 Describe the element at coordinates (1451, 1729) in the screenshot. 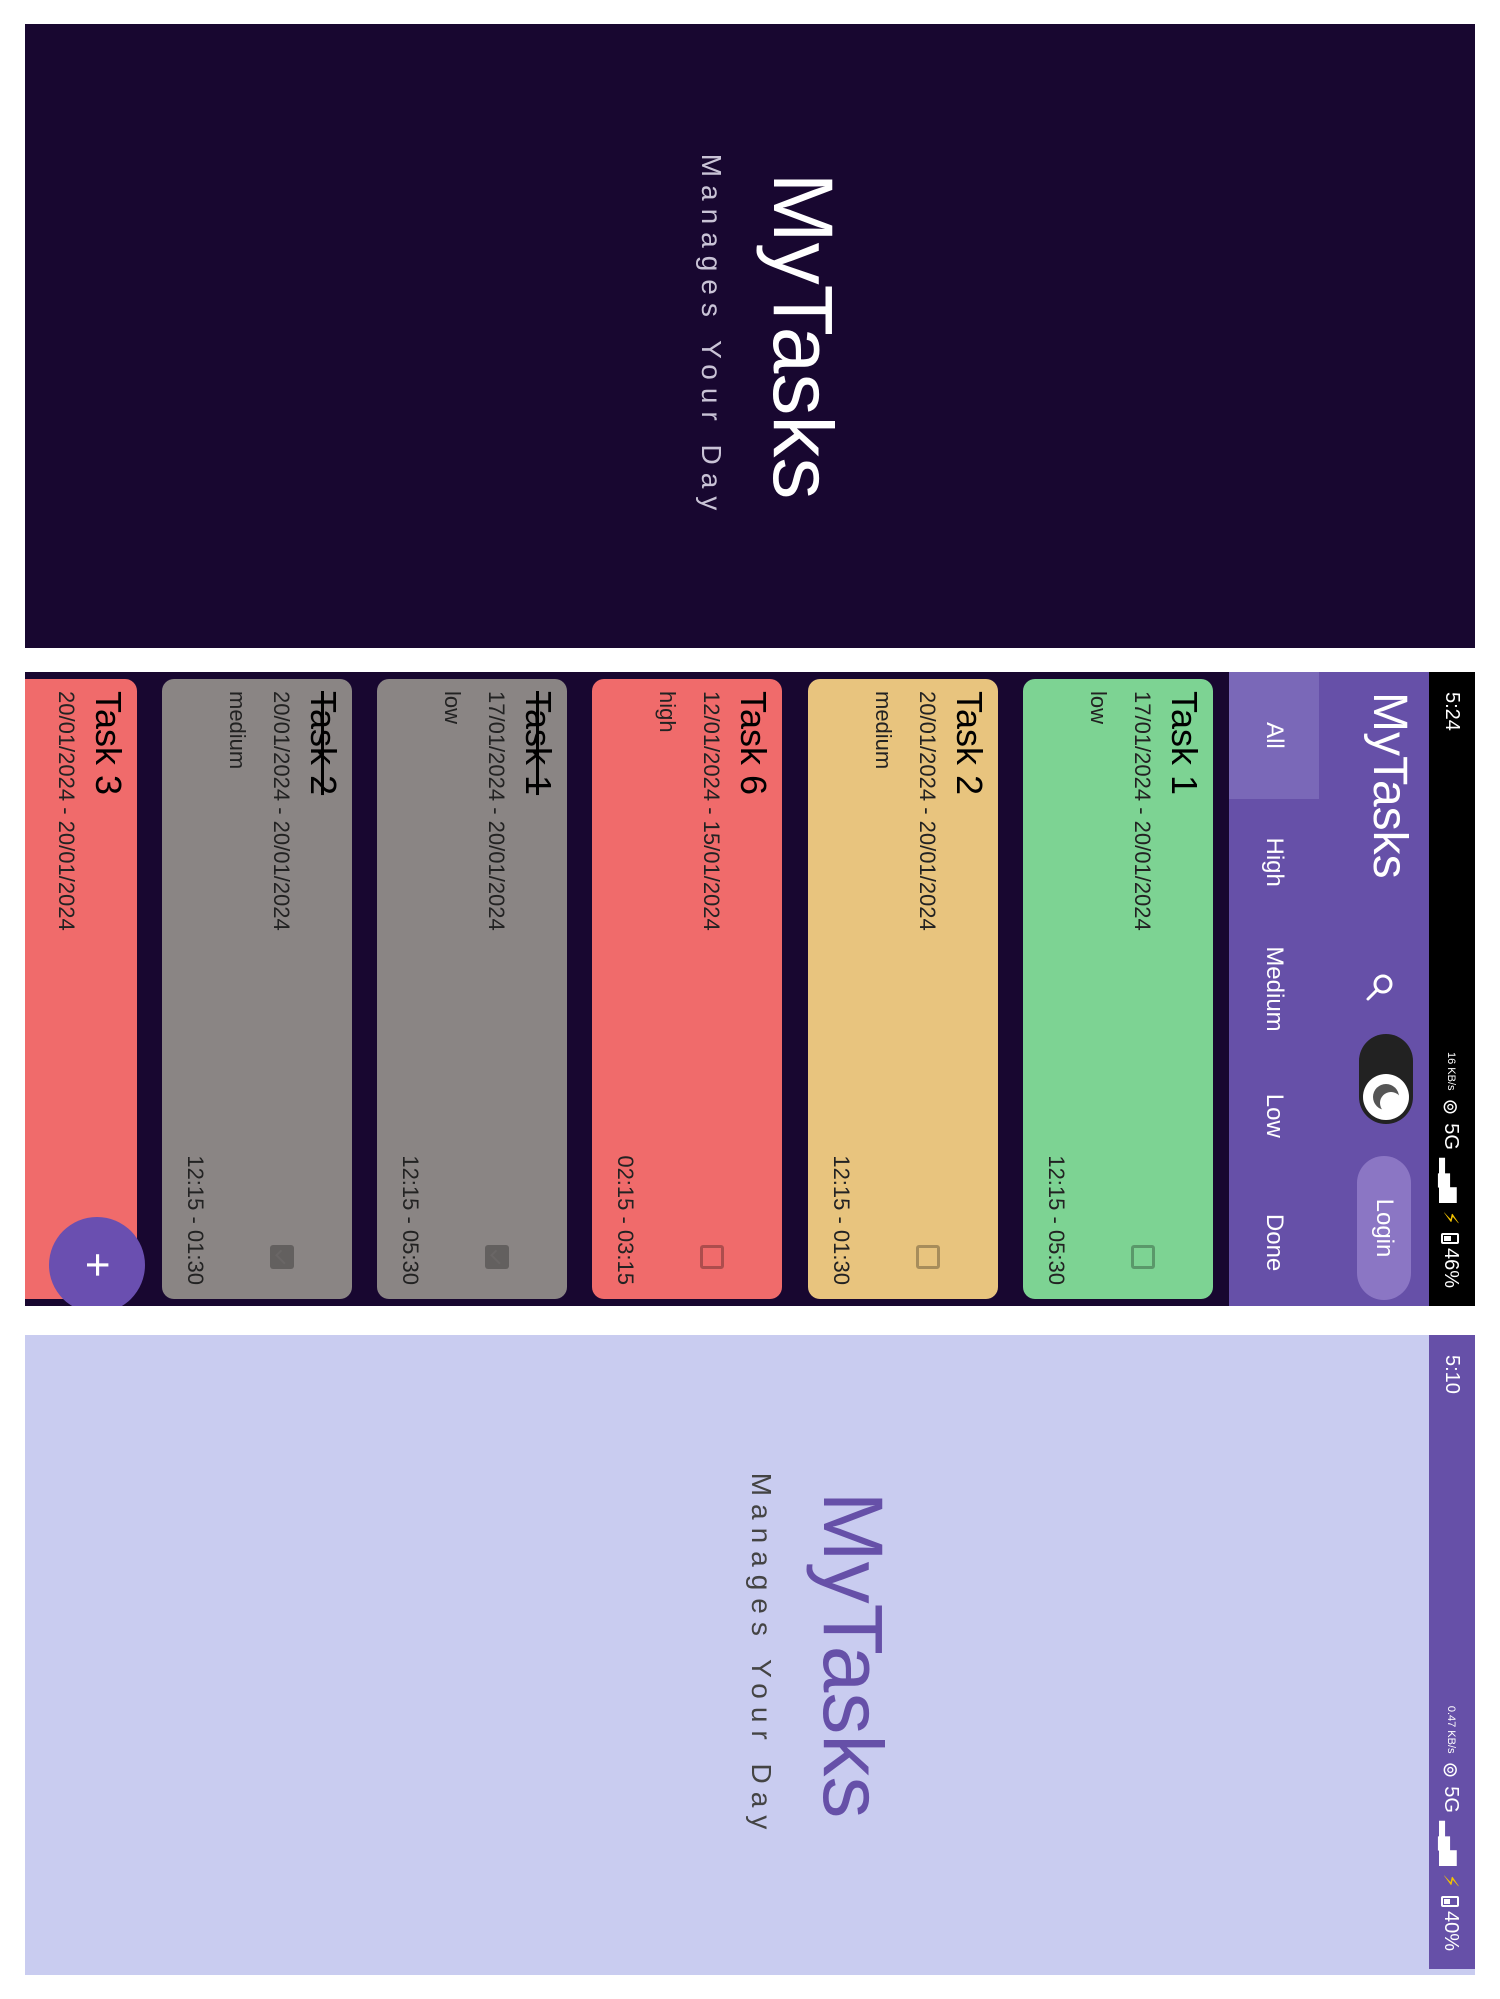

I see `network-speed: 0.47 KB/s` at that location.